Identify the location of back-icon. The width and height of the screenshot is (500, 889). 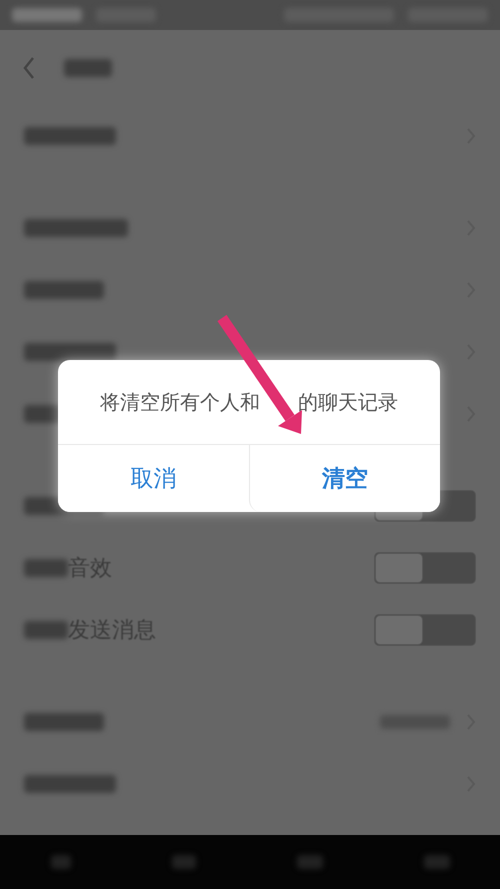
(29, 68).